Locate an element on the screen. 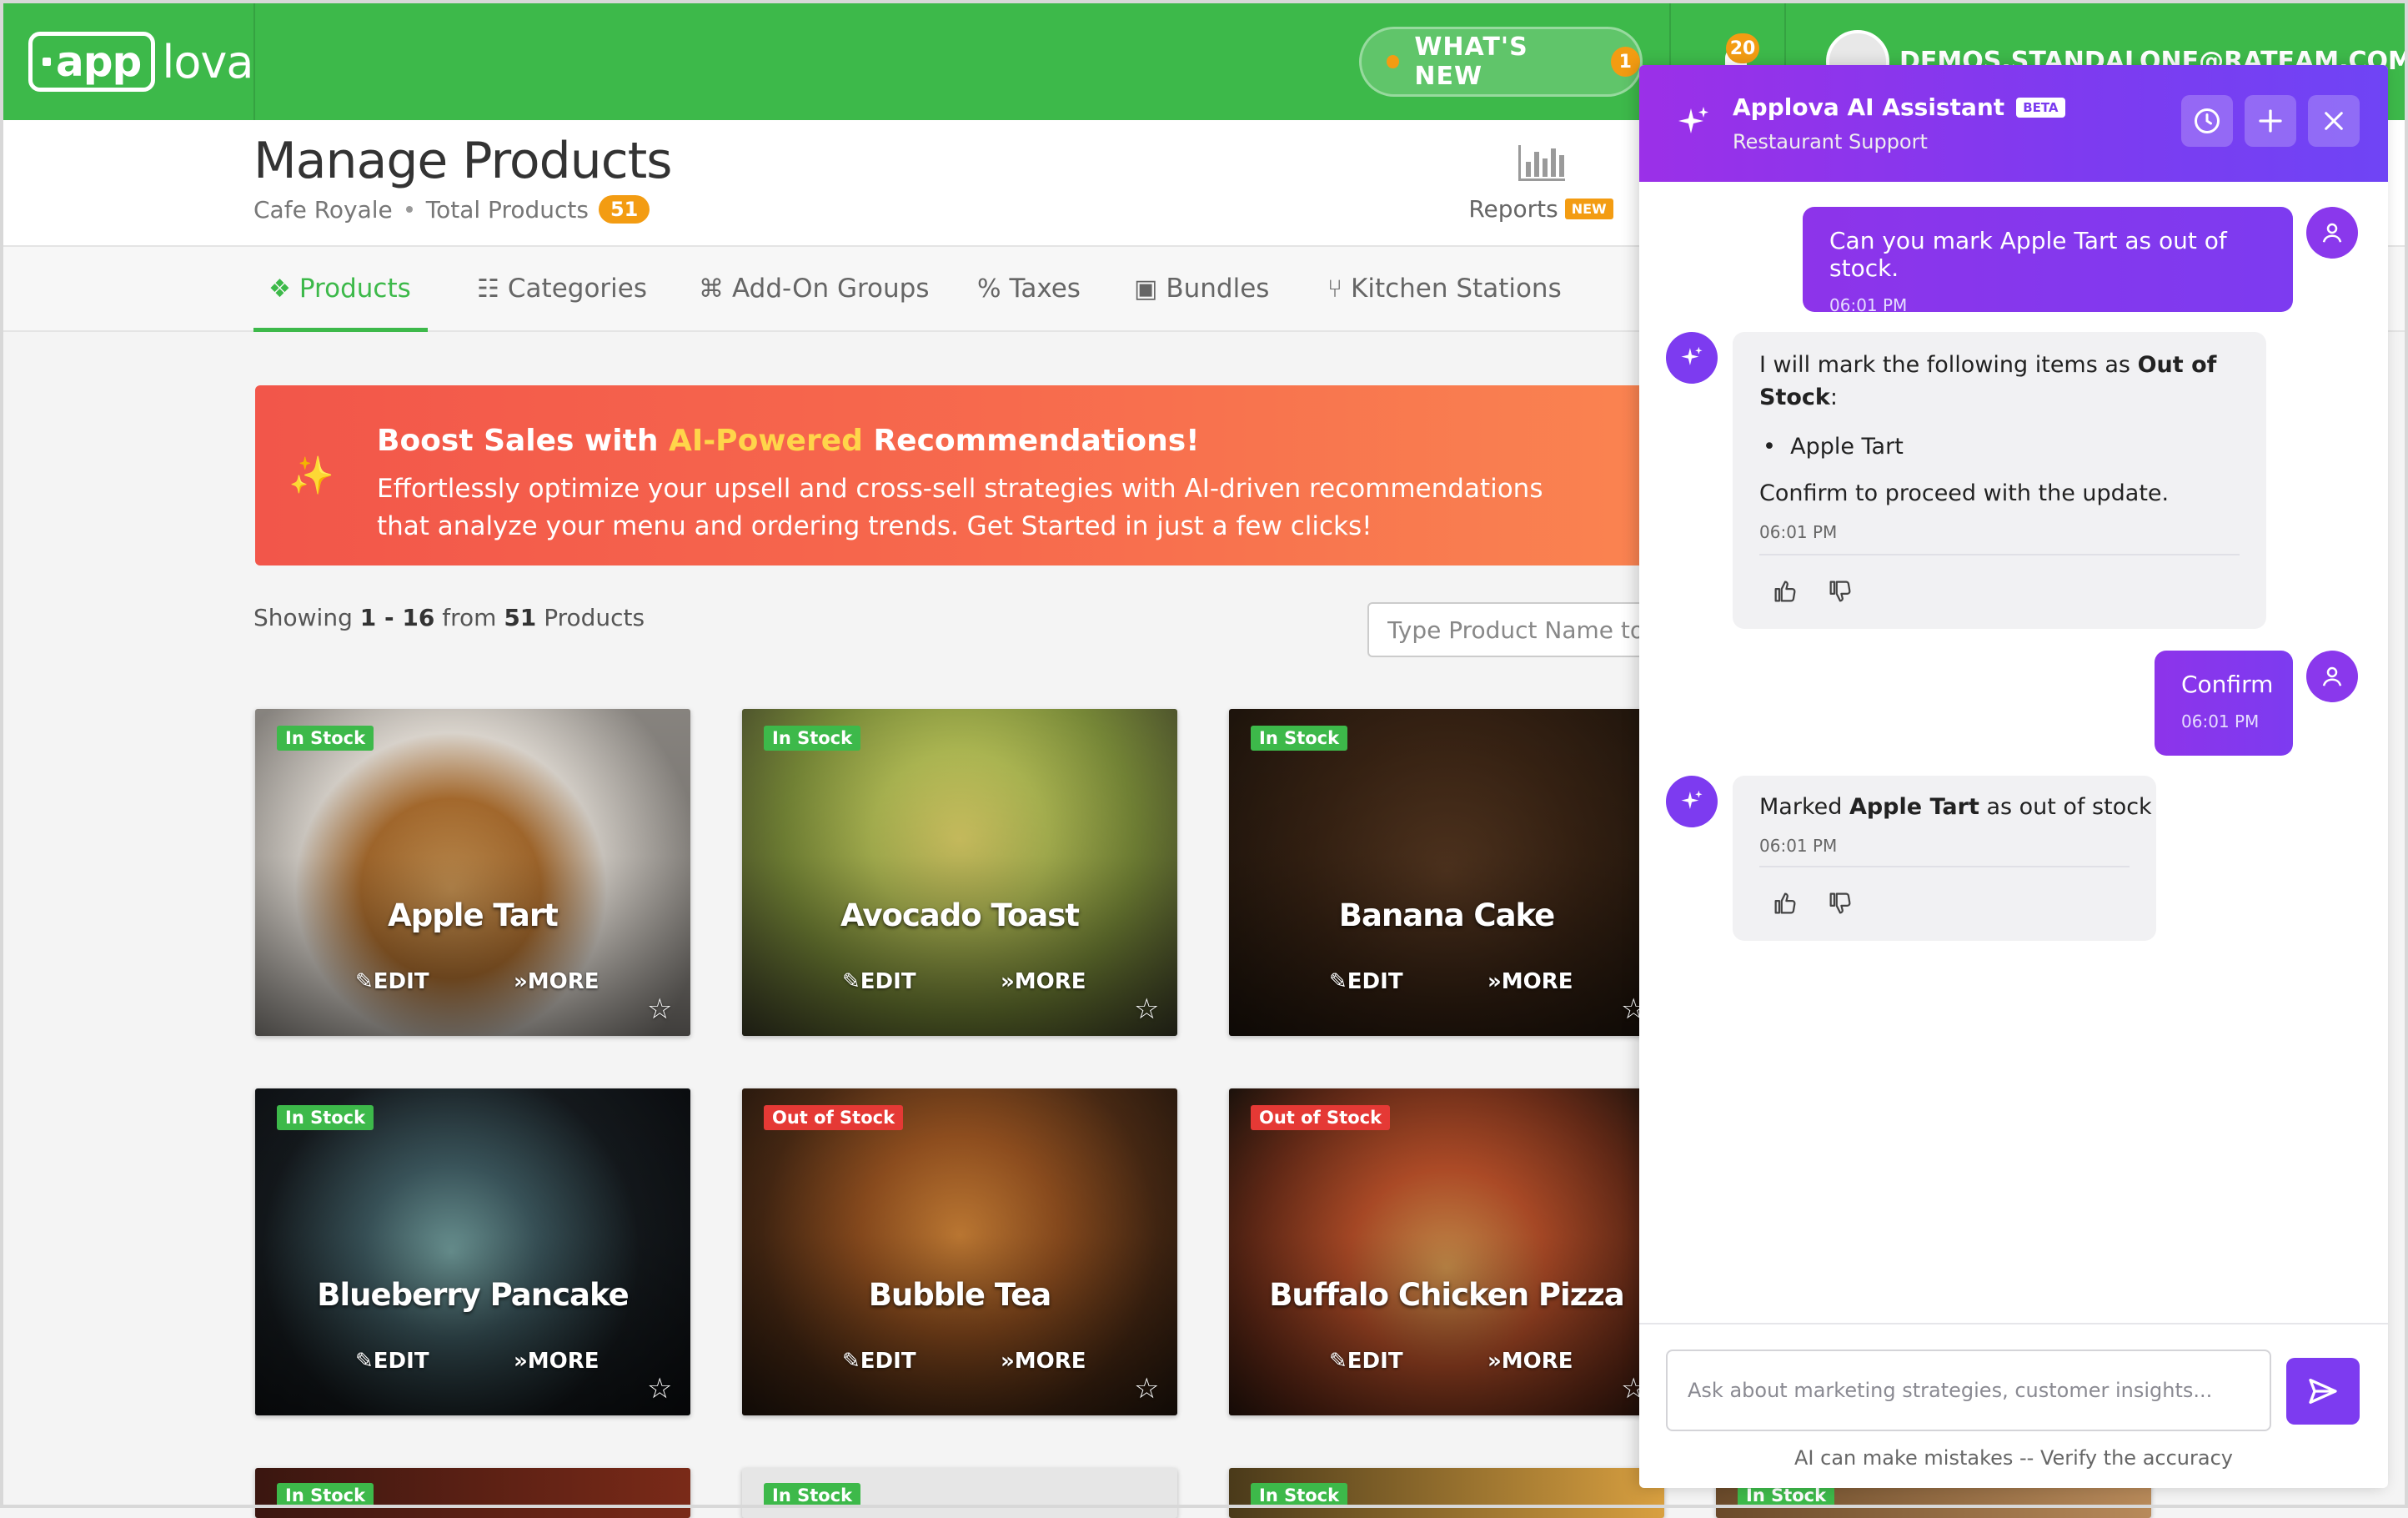 The height and width of the screenshot is (1518, 2408). product-card: In Stock Apple Tart ✎EDIT »MORE ☆ is located at coordinates (472, 873).